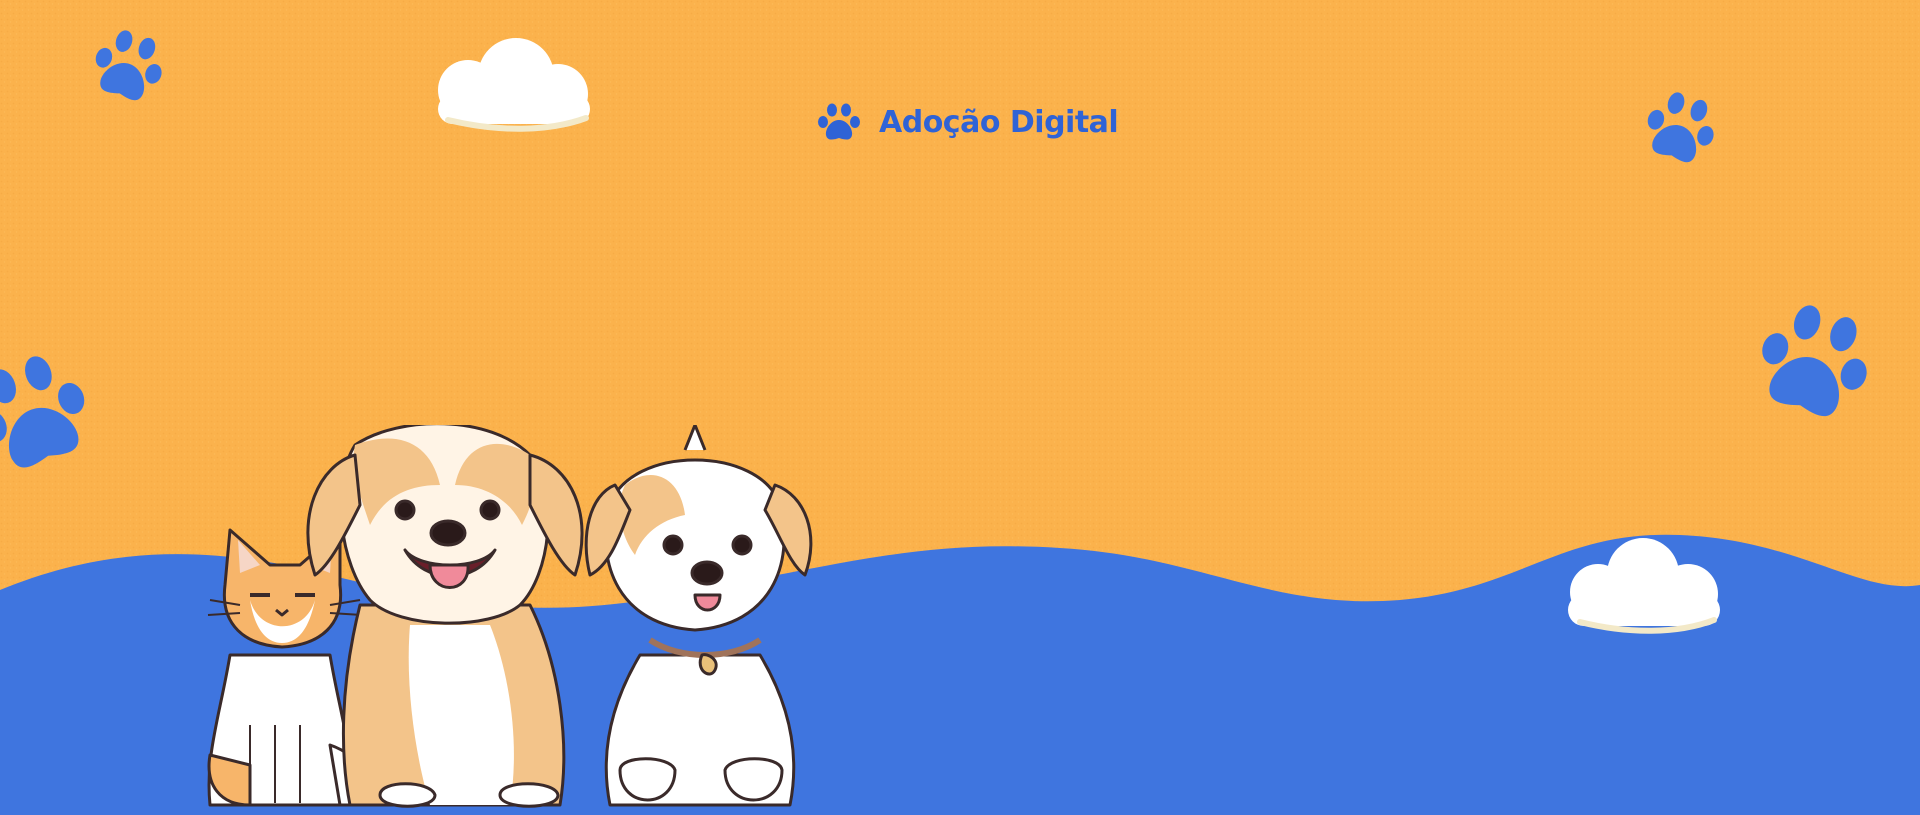 This screenshot has height=815, width=1920. Describe the element at coordinates (839, 121) in the screenshot. I see `paw-logo-icon` at that location.